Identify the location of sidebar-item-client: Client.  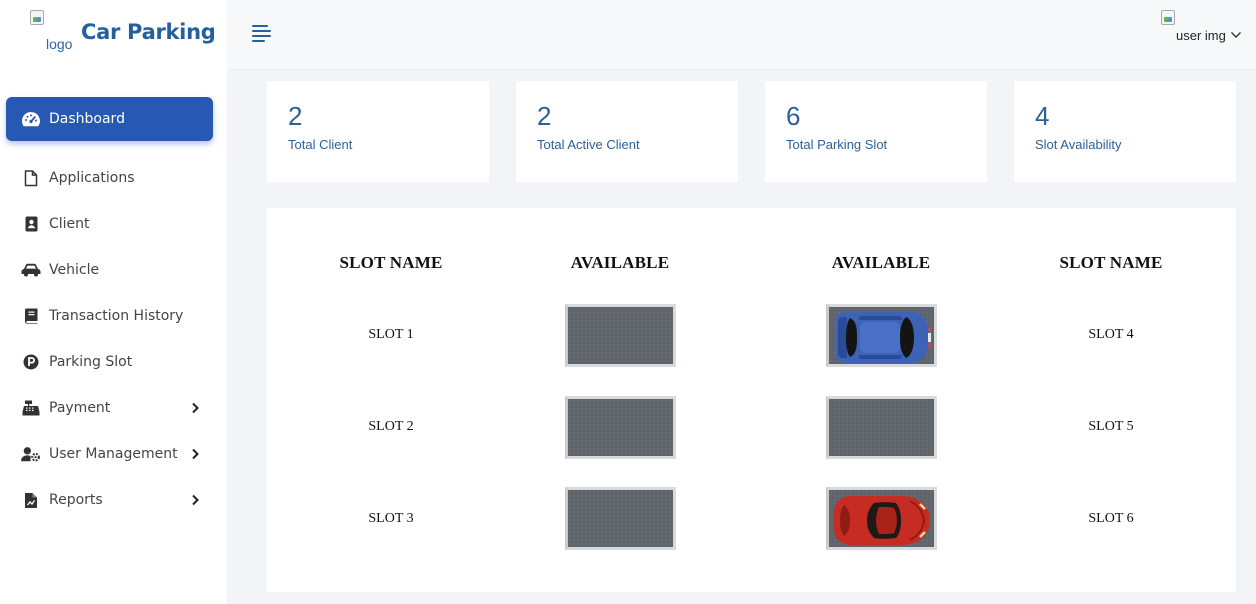
(113, 224).